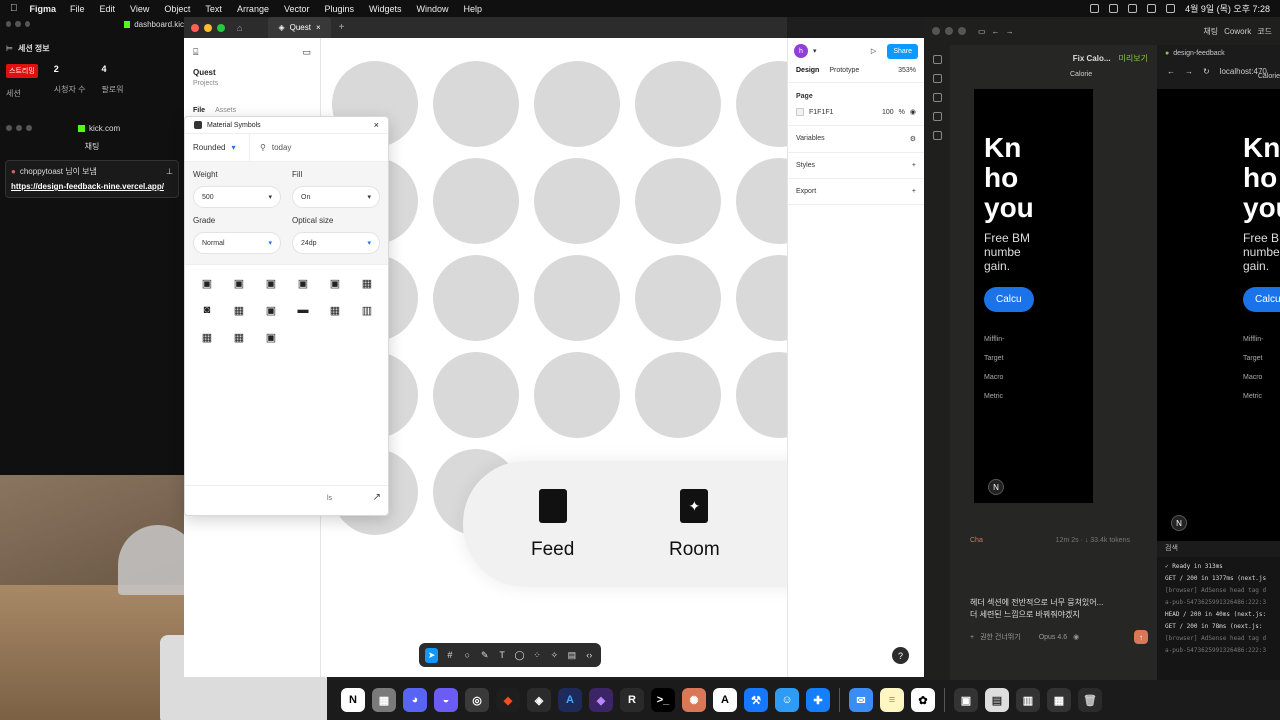 Image resolution: width=1280 pixels, height=720 pixels. I want to click on today-icon: ▣, so click(271, 310).